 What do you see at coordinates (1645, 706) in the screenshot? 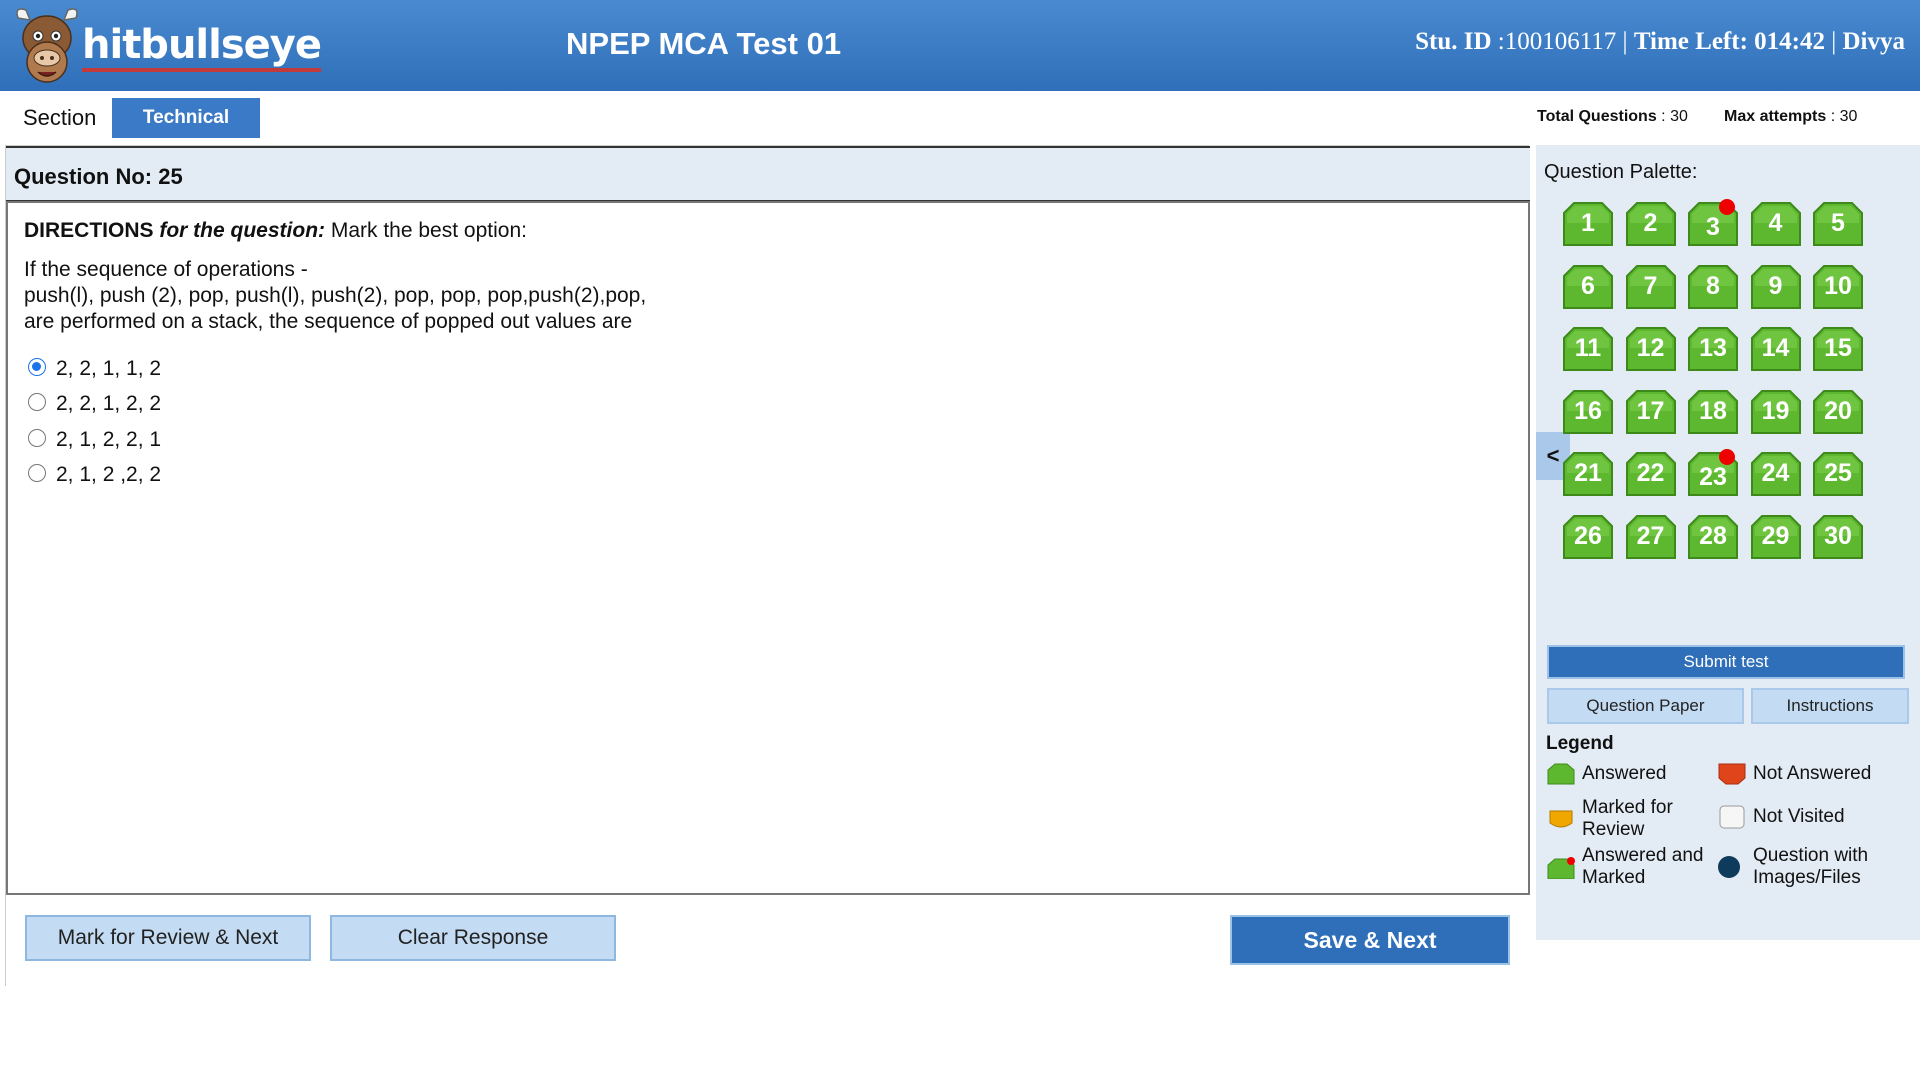
I see `question-paper-button: Question Paper` at bounding box center [1645, 706].